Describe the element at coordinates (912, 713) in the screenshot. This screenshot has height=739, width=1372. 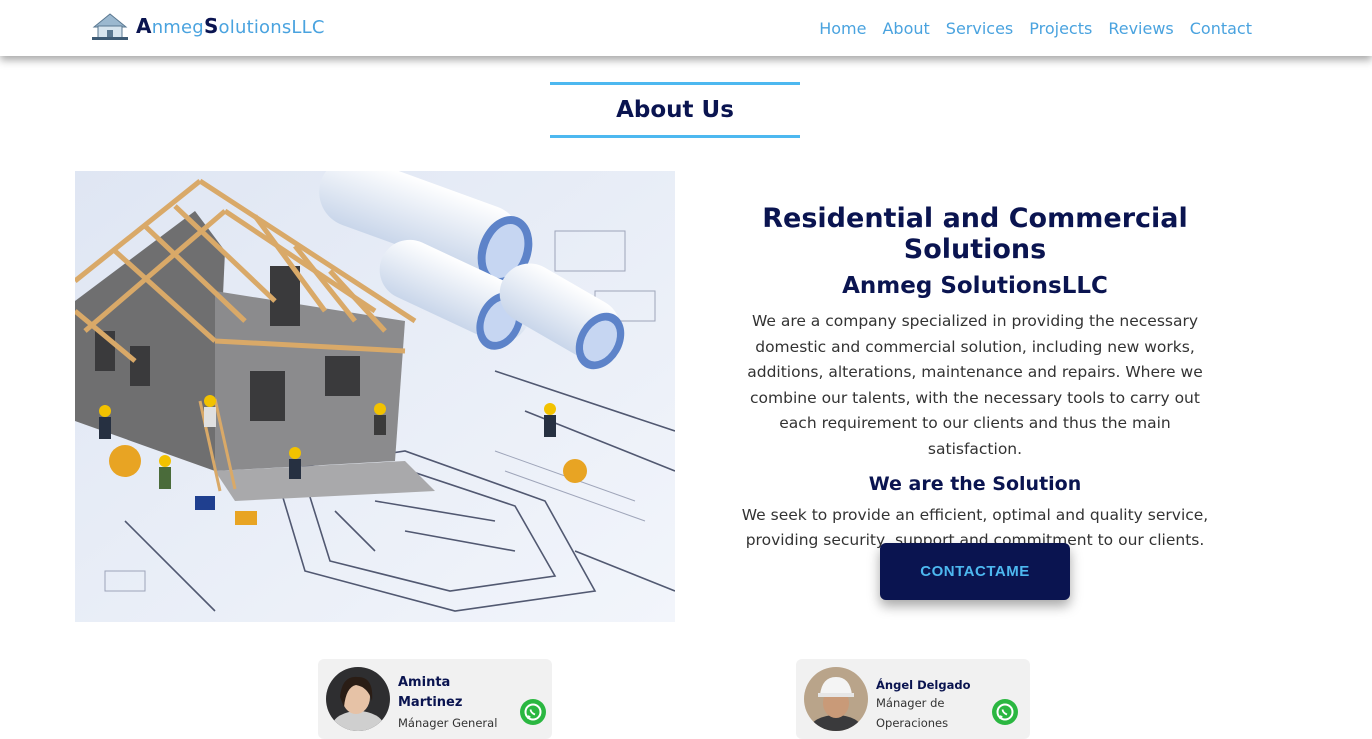
I see `team-member-role: Mánager de Operaciones` at that location.